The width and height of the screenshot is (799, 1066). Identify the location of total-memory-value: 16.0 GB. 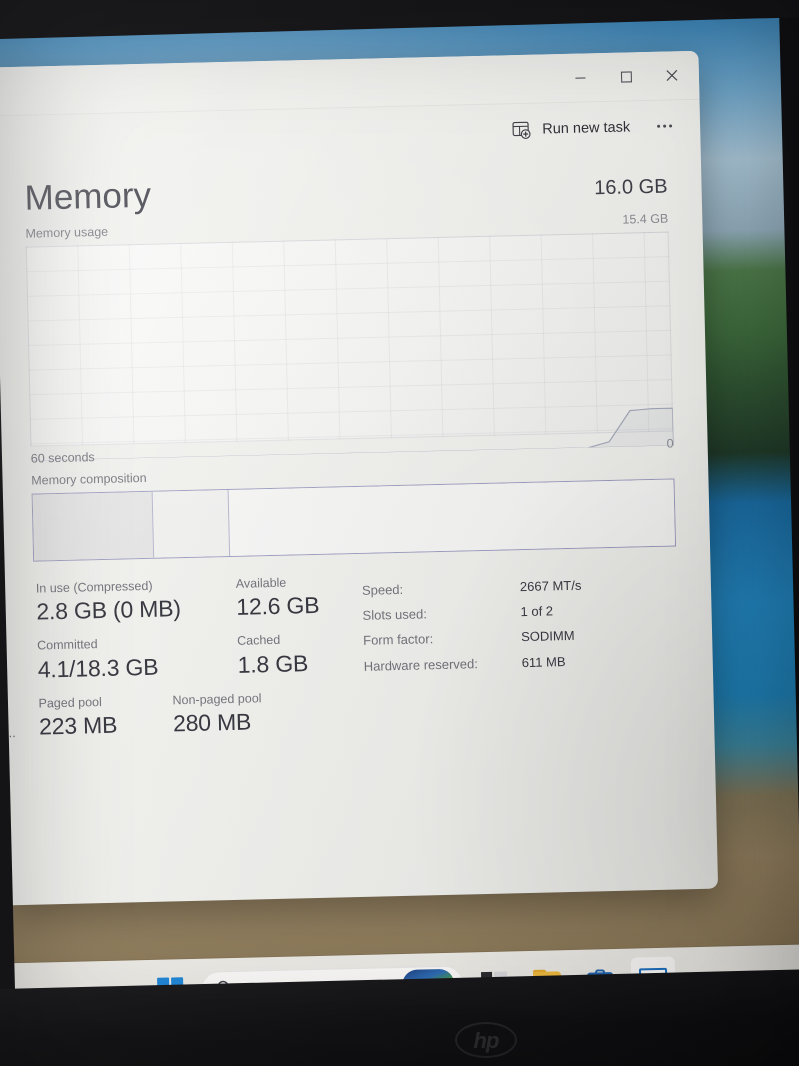
(630, 187).